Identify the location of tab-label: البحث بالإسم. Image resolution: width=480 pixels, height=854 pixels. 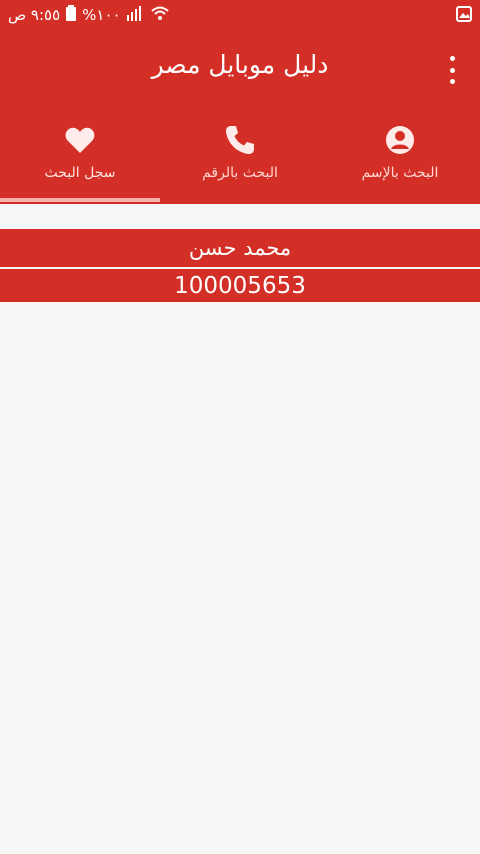
(400, 173).